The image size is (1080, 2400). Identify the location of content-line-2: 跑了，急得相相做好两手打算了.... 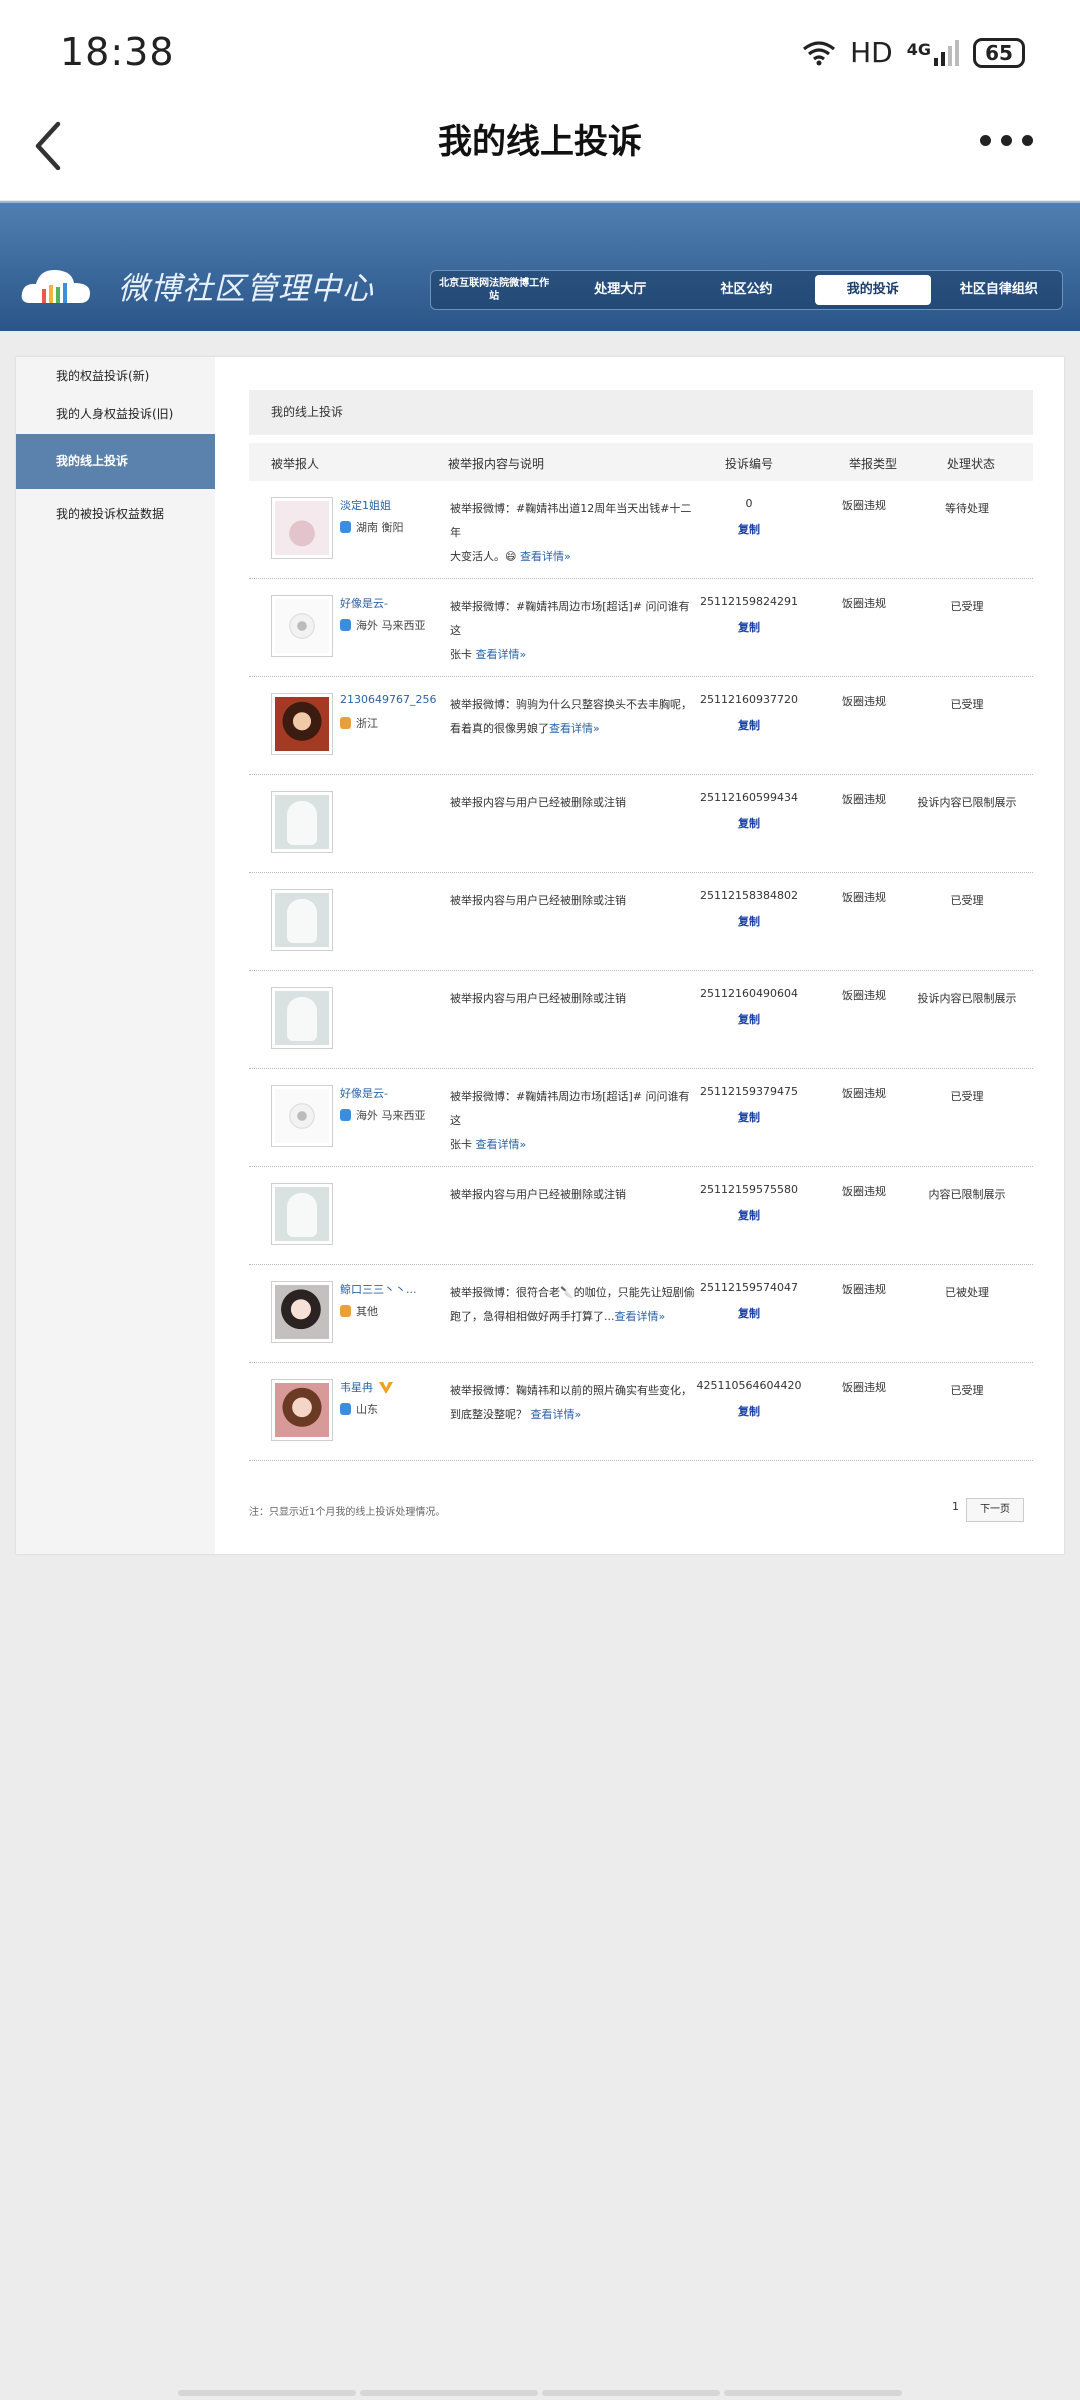
(532, 1316).